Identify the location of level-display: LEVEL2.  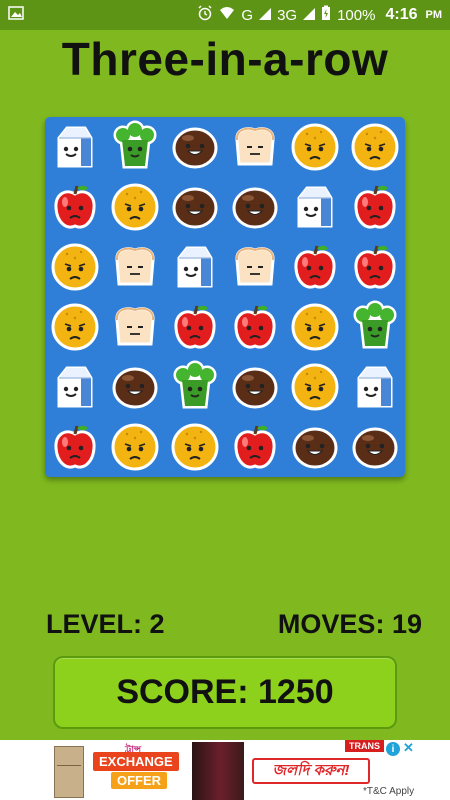
(105, 624).